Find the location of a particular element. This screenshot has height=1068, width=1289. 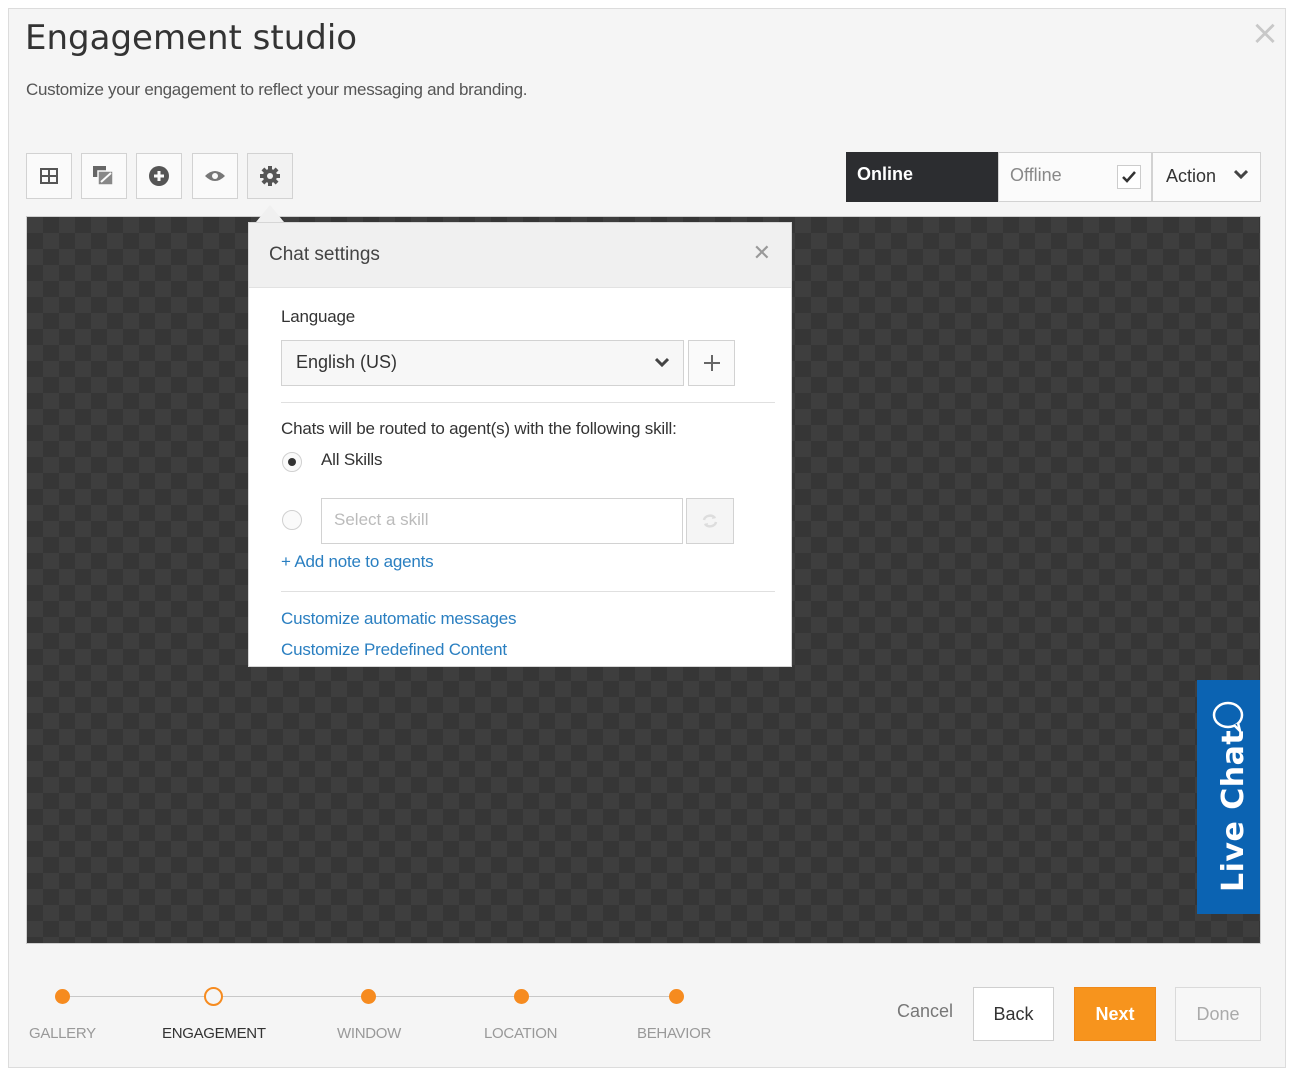

back-button: Back is located at coordinates (1013, 1014).